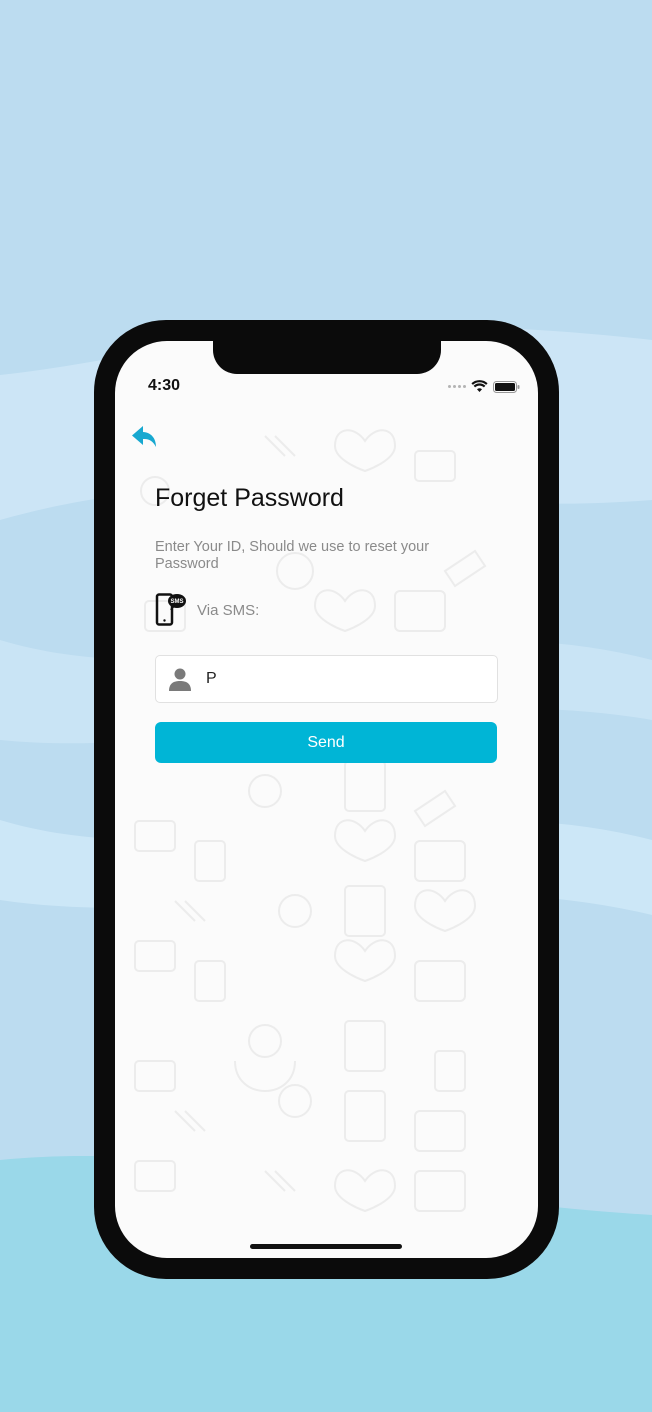 The image size is (652, 1412). I want to click on status-time: 4:30, so click(164, 385).